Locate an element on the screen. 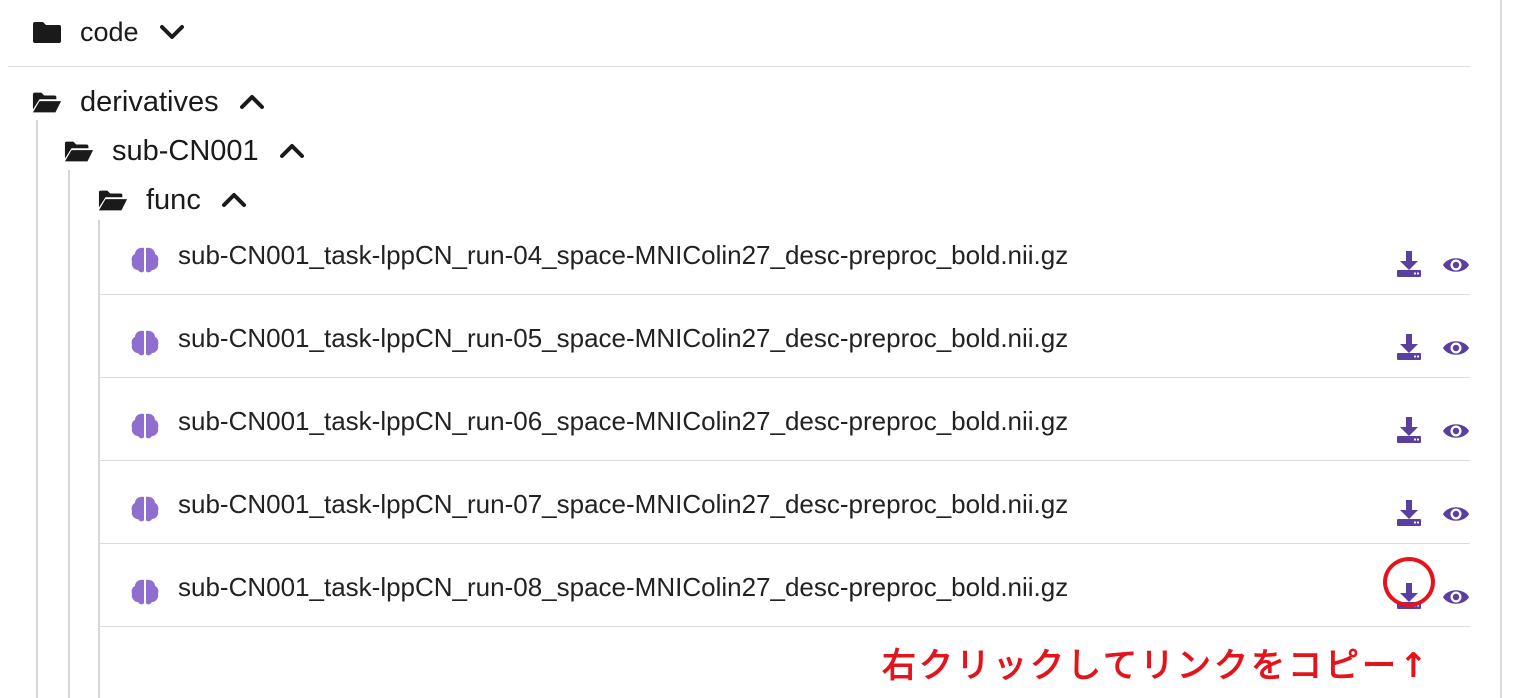 The height and width of the screenshot is (698, 1518). tree-guide-sub-cn001 is located at coordinates (69, 434).